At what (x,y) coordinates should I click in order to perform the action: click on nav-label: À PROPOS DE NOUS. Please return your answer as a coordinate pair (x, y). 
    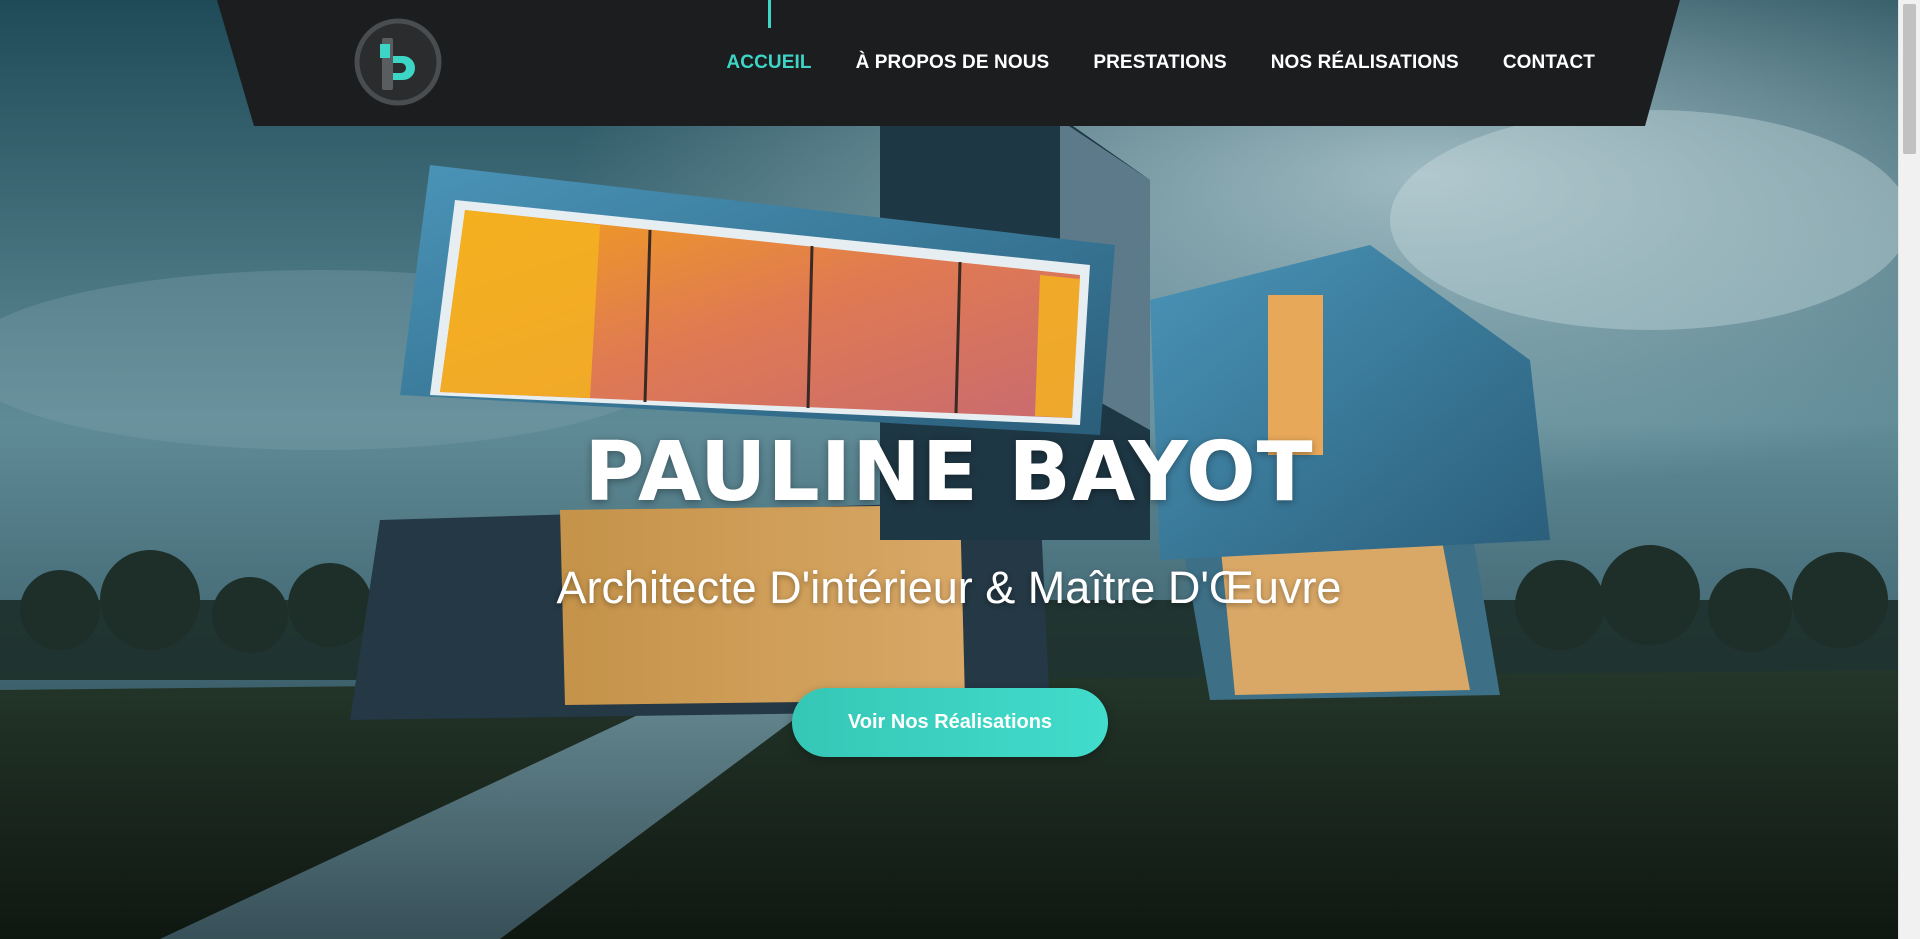
    Looking at the image, I should click on (952, 62).